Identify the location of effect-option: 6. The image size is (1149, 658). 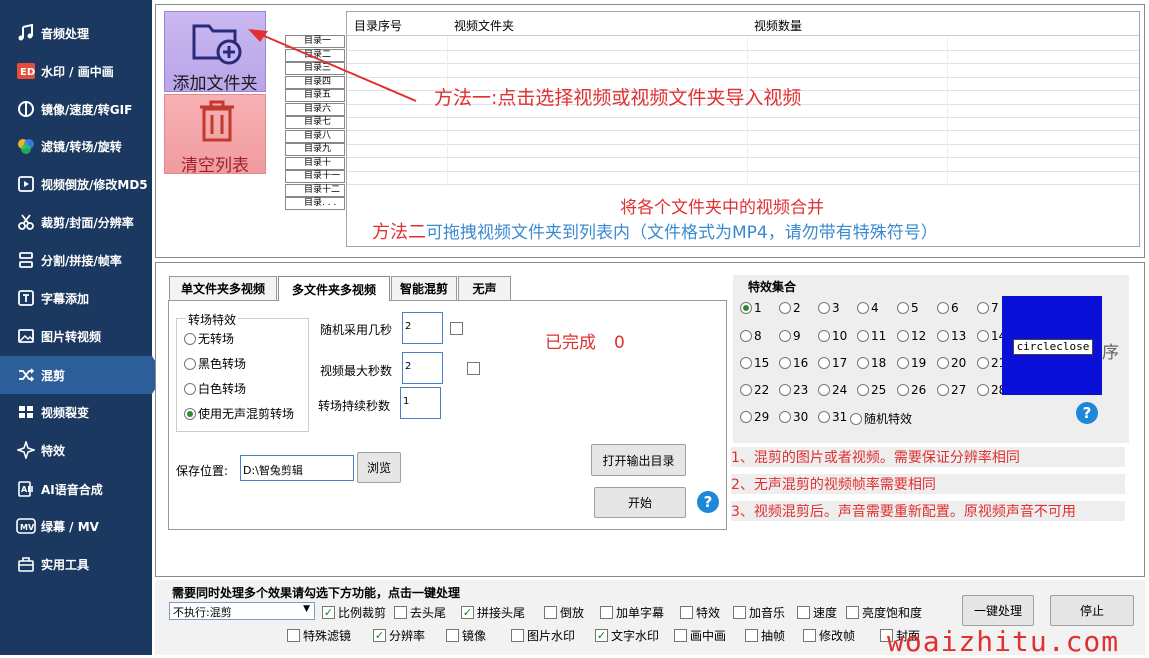
(948, 308).